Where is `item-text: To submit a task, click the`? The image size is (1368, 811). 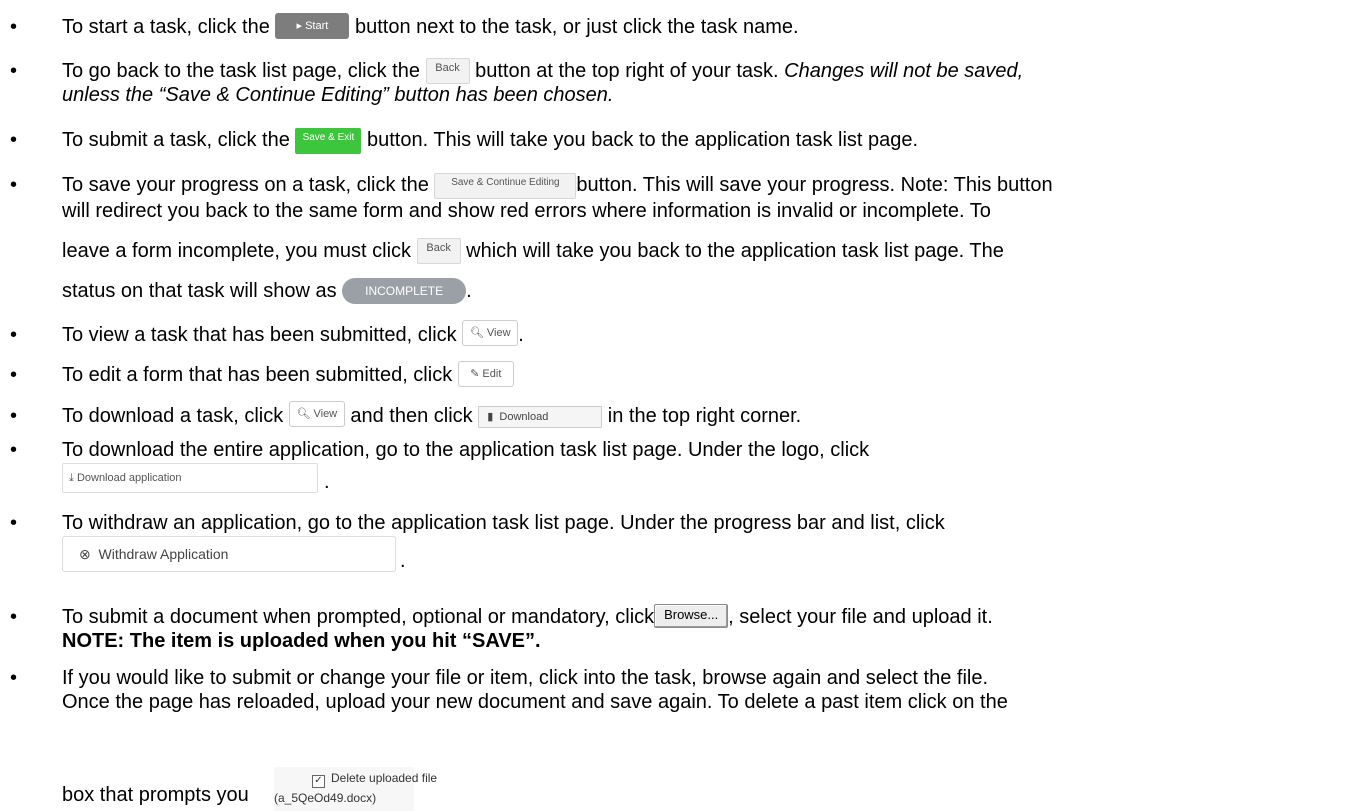
item-text: To submit a task, click the is located at coordinates (176, 140).